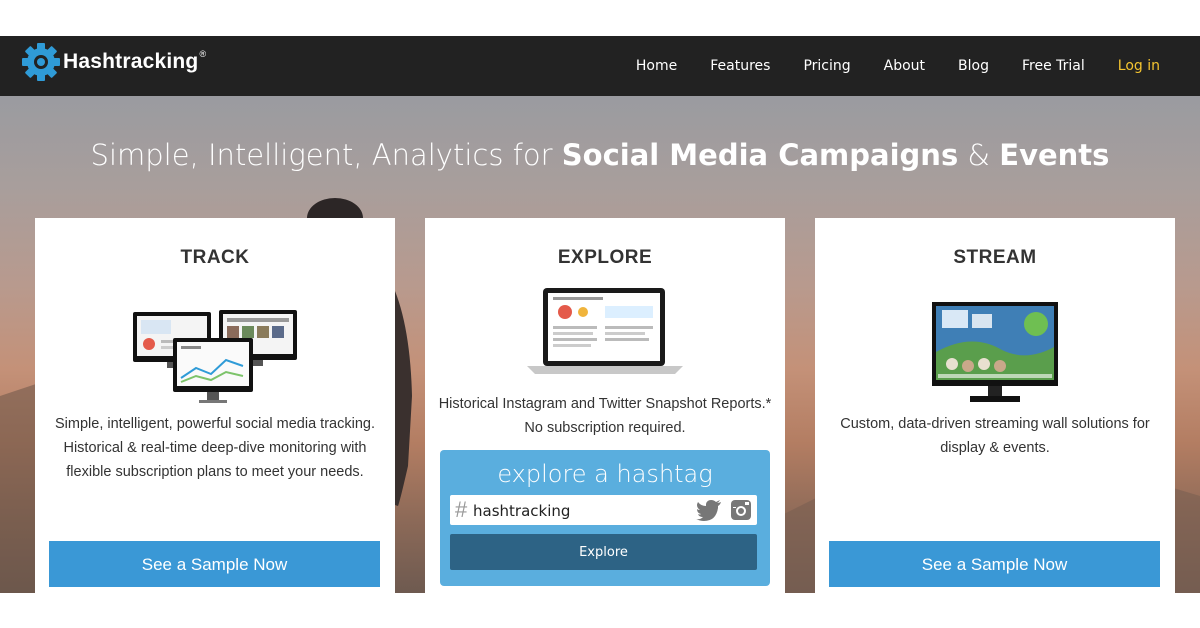  I want to click on registered-mark: ®, so click(203, 54).